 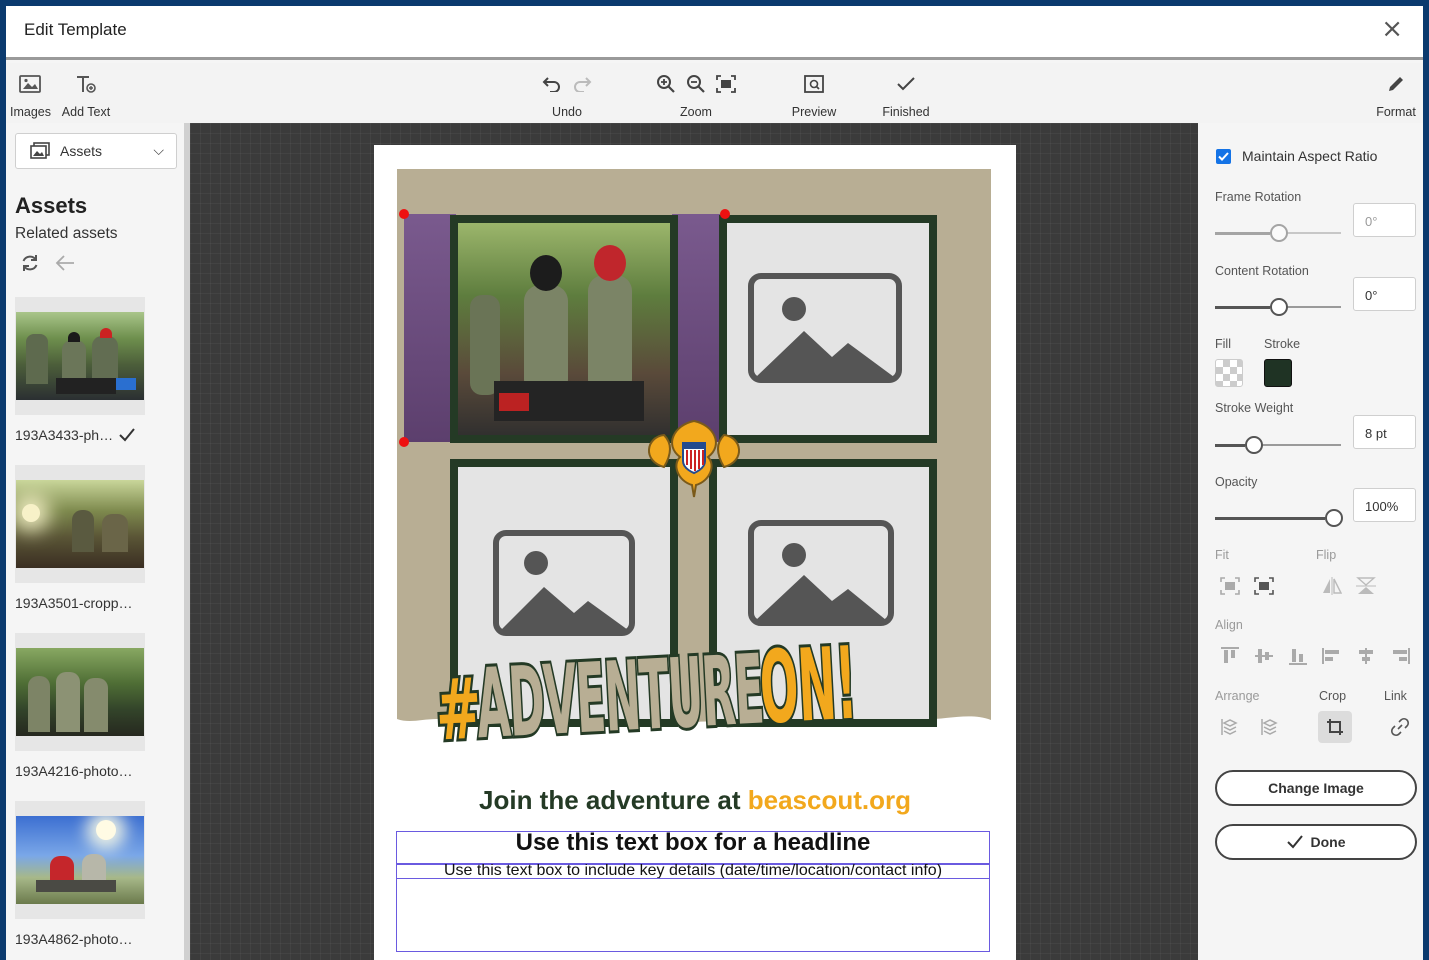 I want to click on frame-rotation-input: 0°, so click(x=1384, y=220).